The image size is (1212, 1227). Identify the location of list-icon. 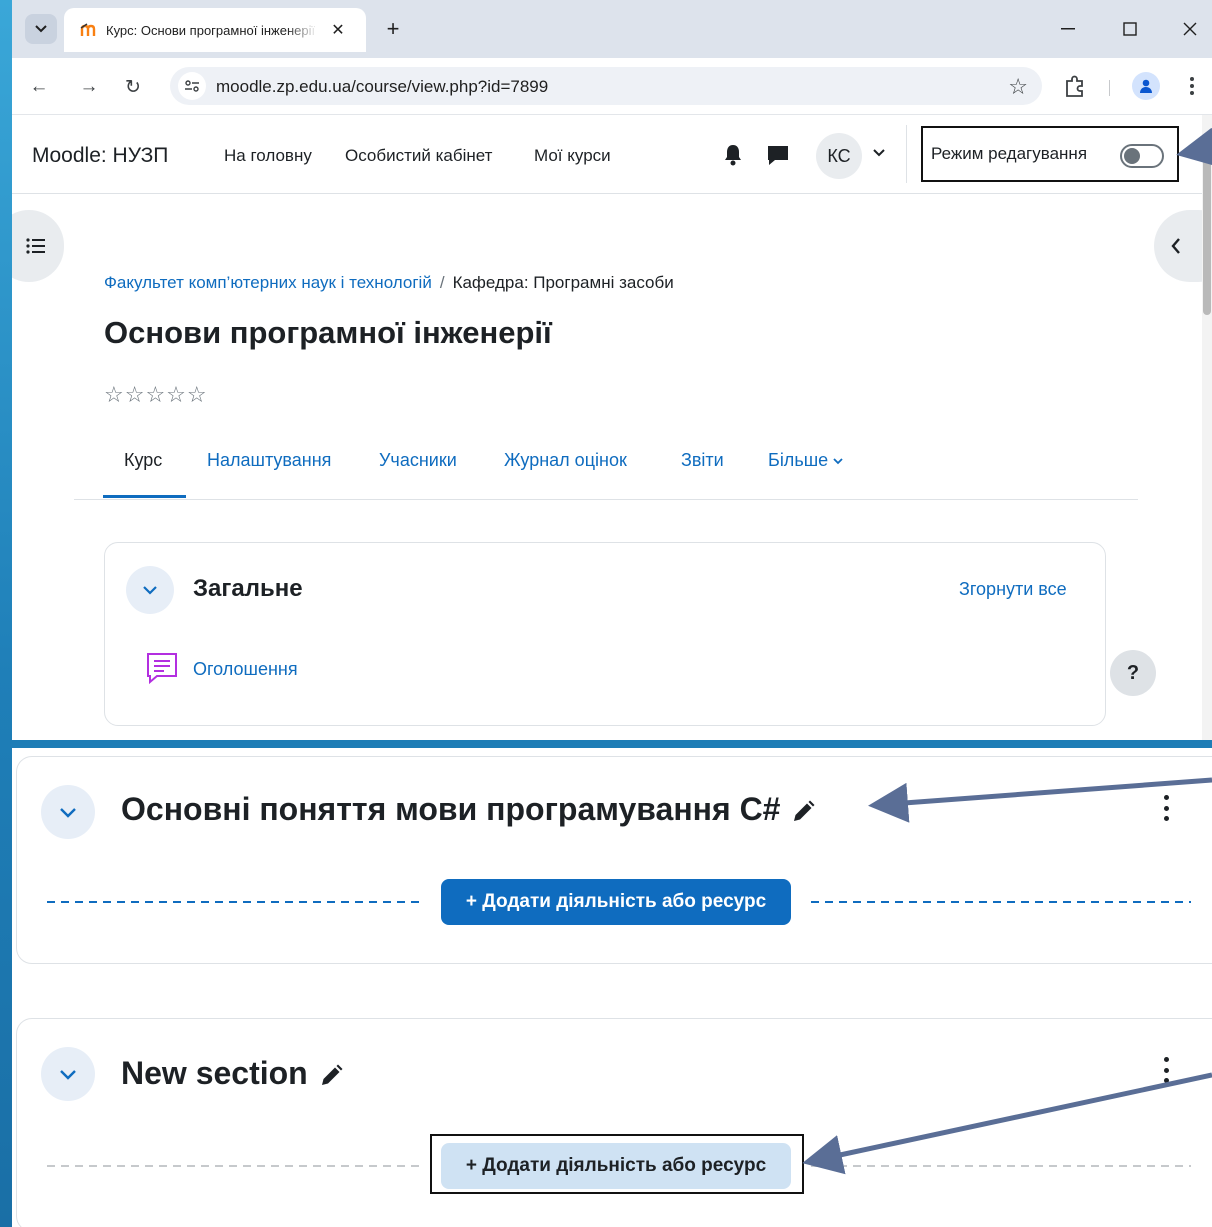
(35, 246).